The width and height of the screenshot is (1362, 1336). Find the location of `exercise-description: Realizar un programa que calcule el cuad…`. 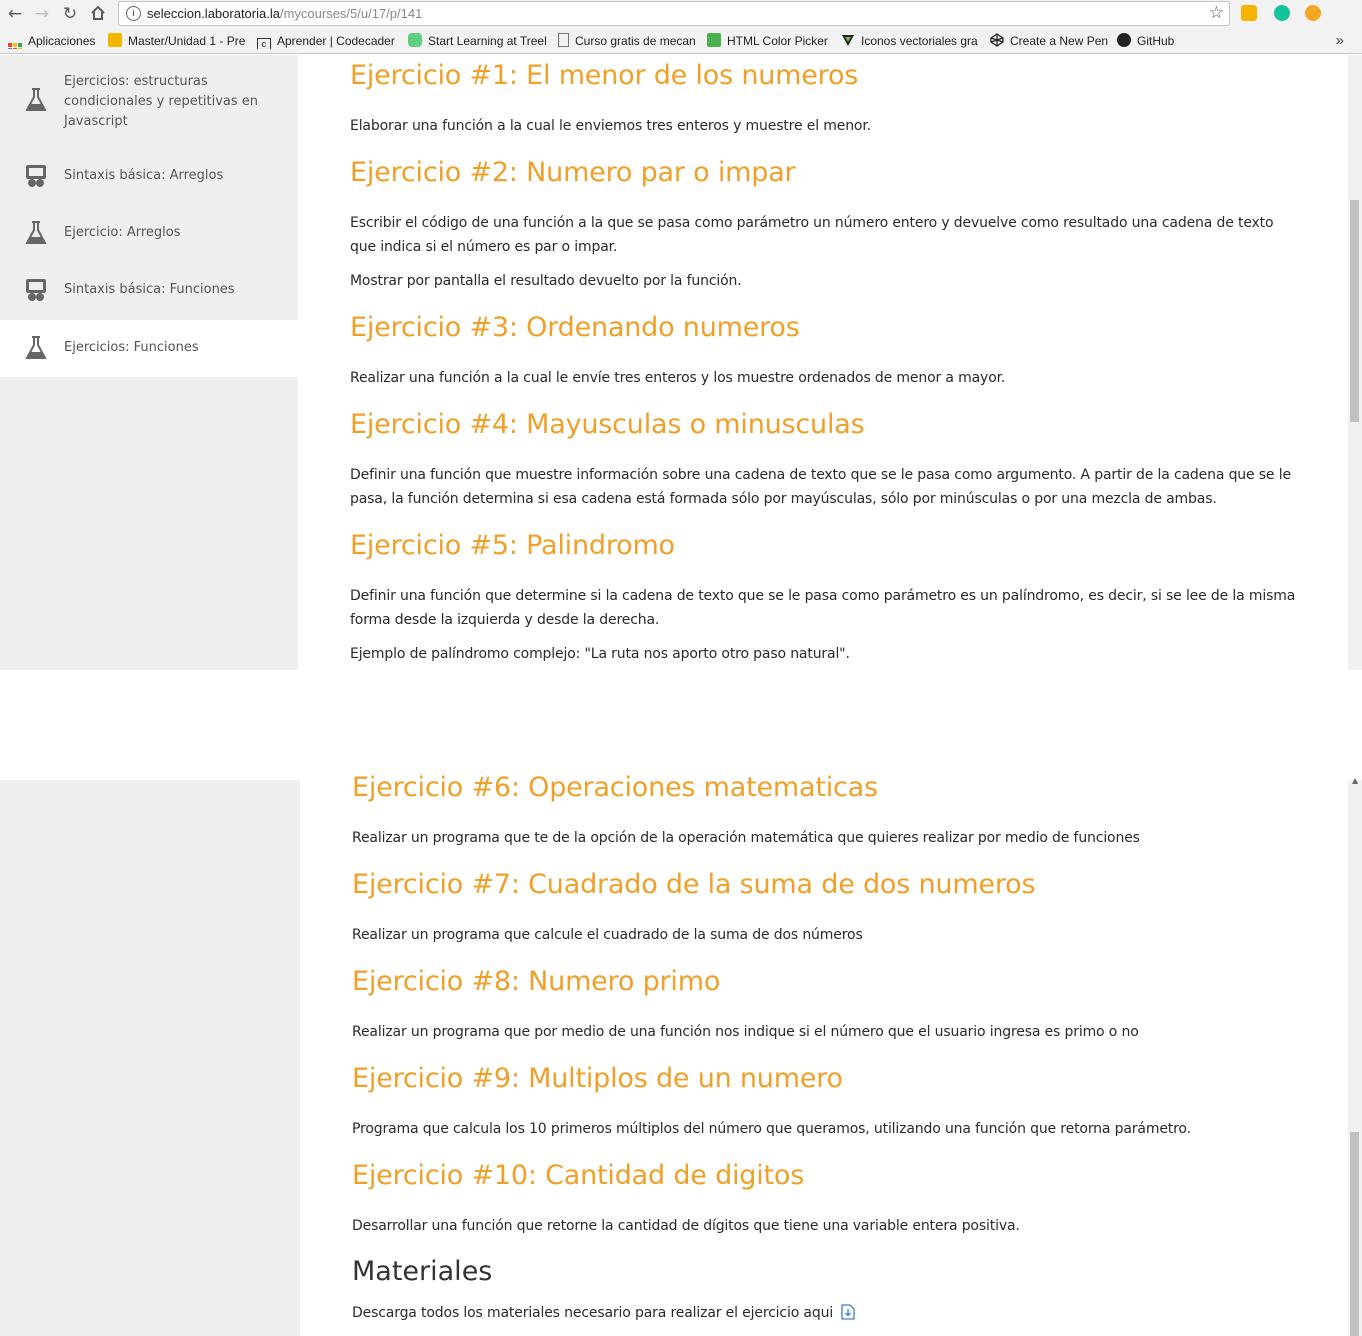

exercise-description: Realizar un programa que calcule el cuad… is located at coordinates (607, 935).